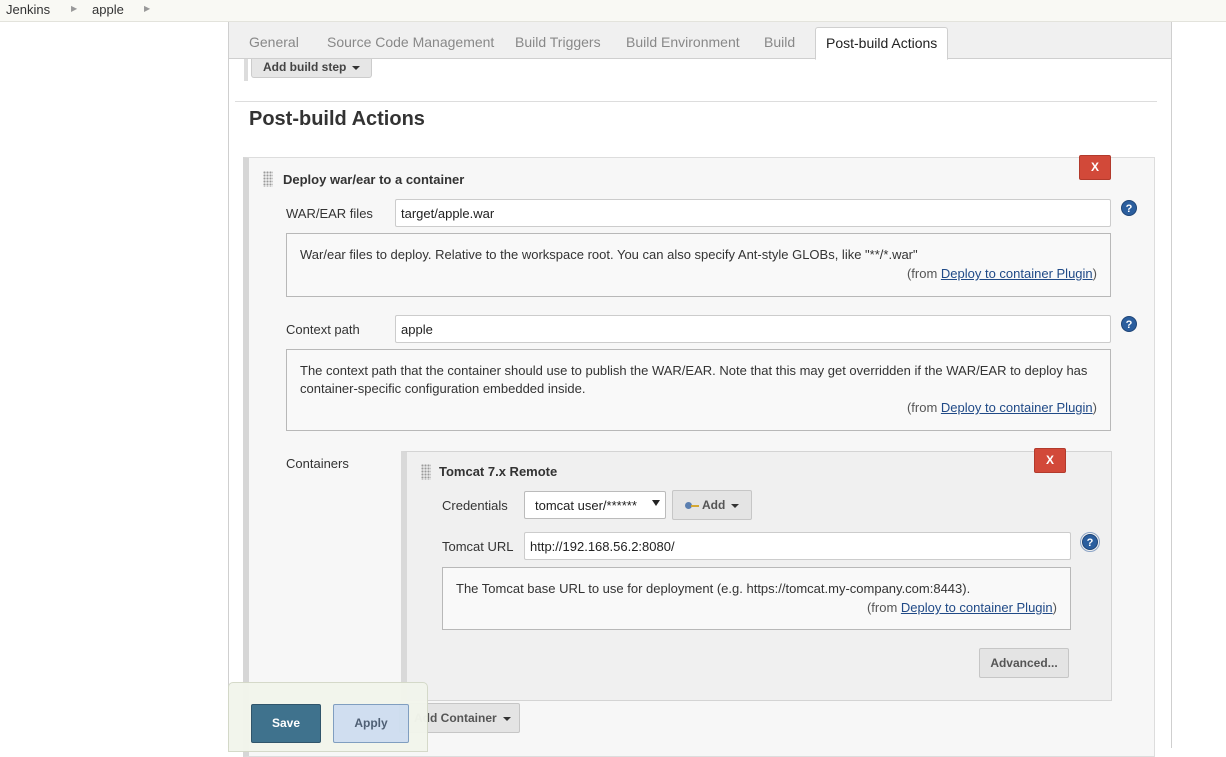 This screenshot has height=757, width=1226. Describe the element at coordinates (108, 9) in the screenshot. I see `breadcrumb-item-job: apple` at that location.